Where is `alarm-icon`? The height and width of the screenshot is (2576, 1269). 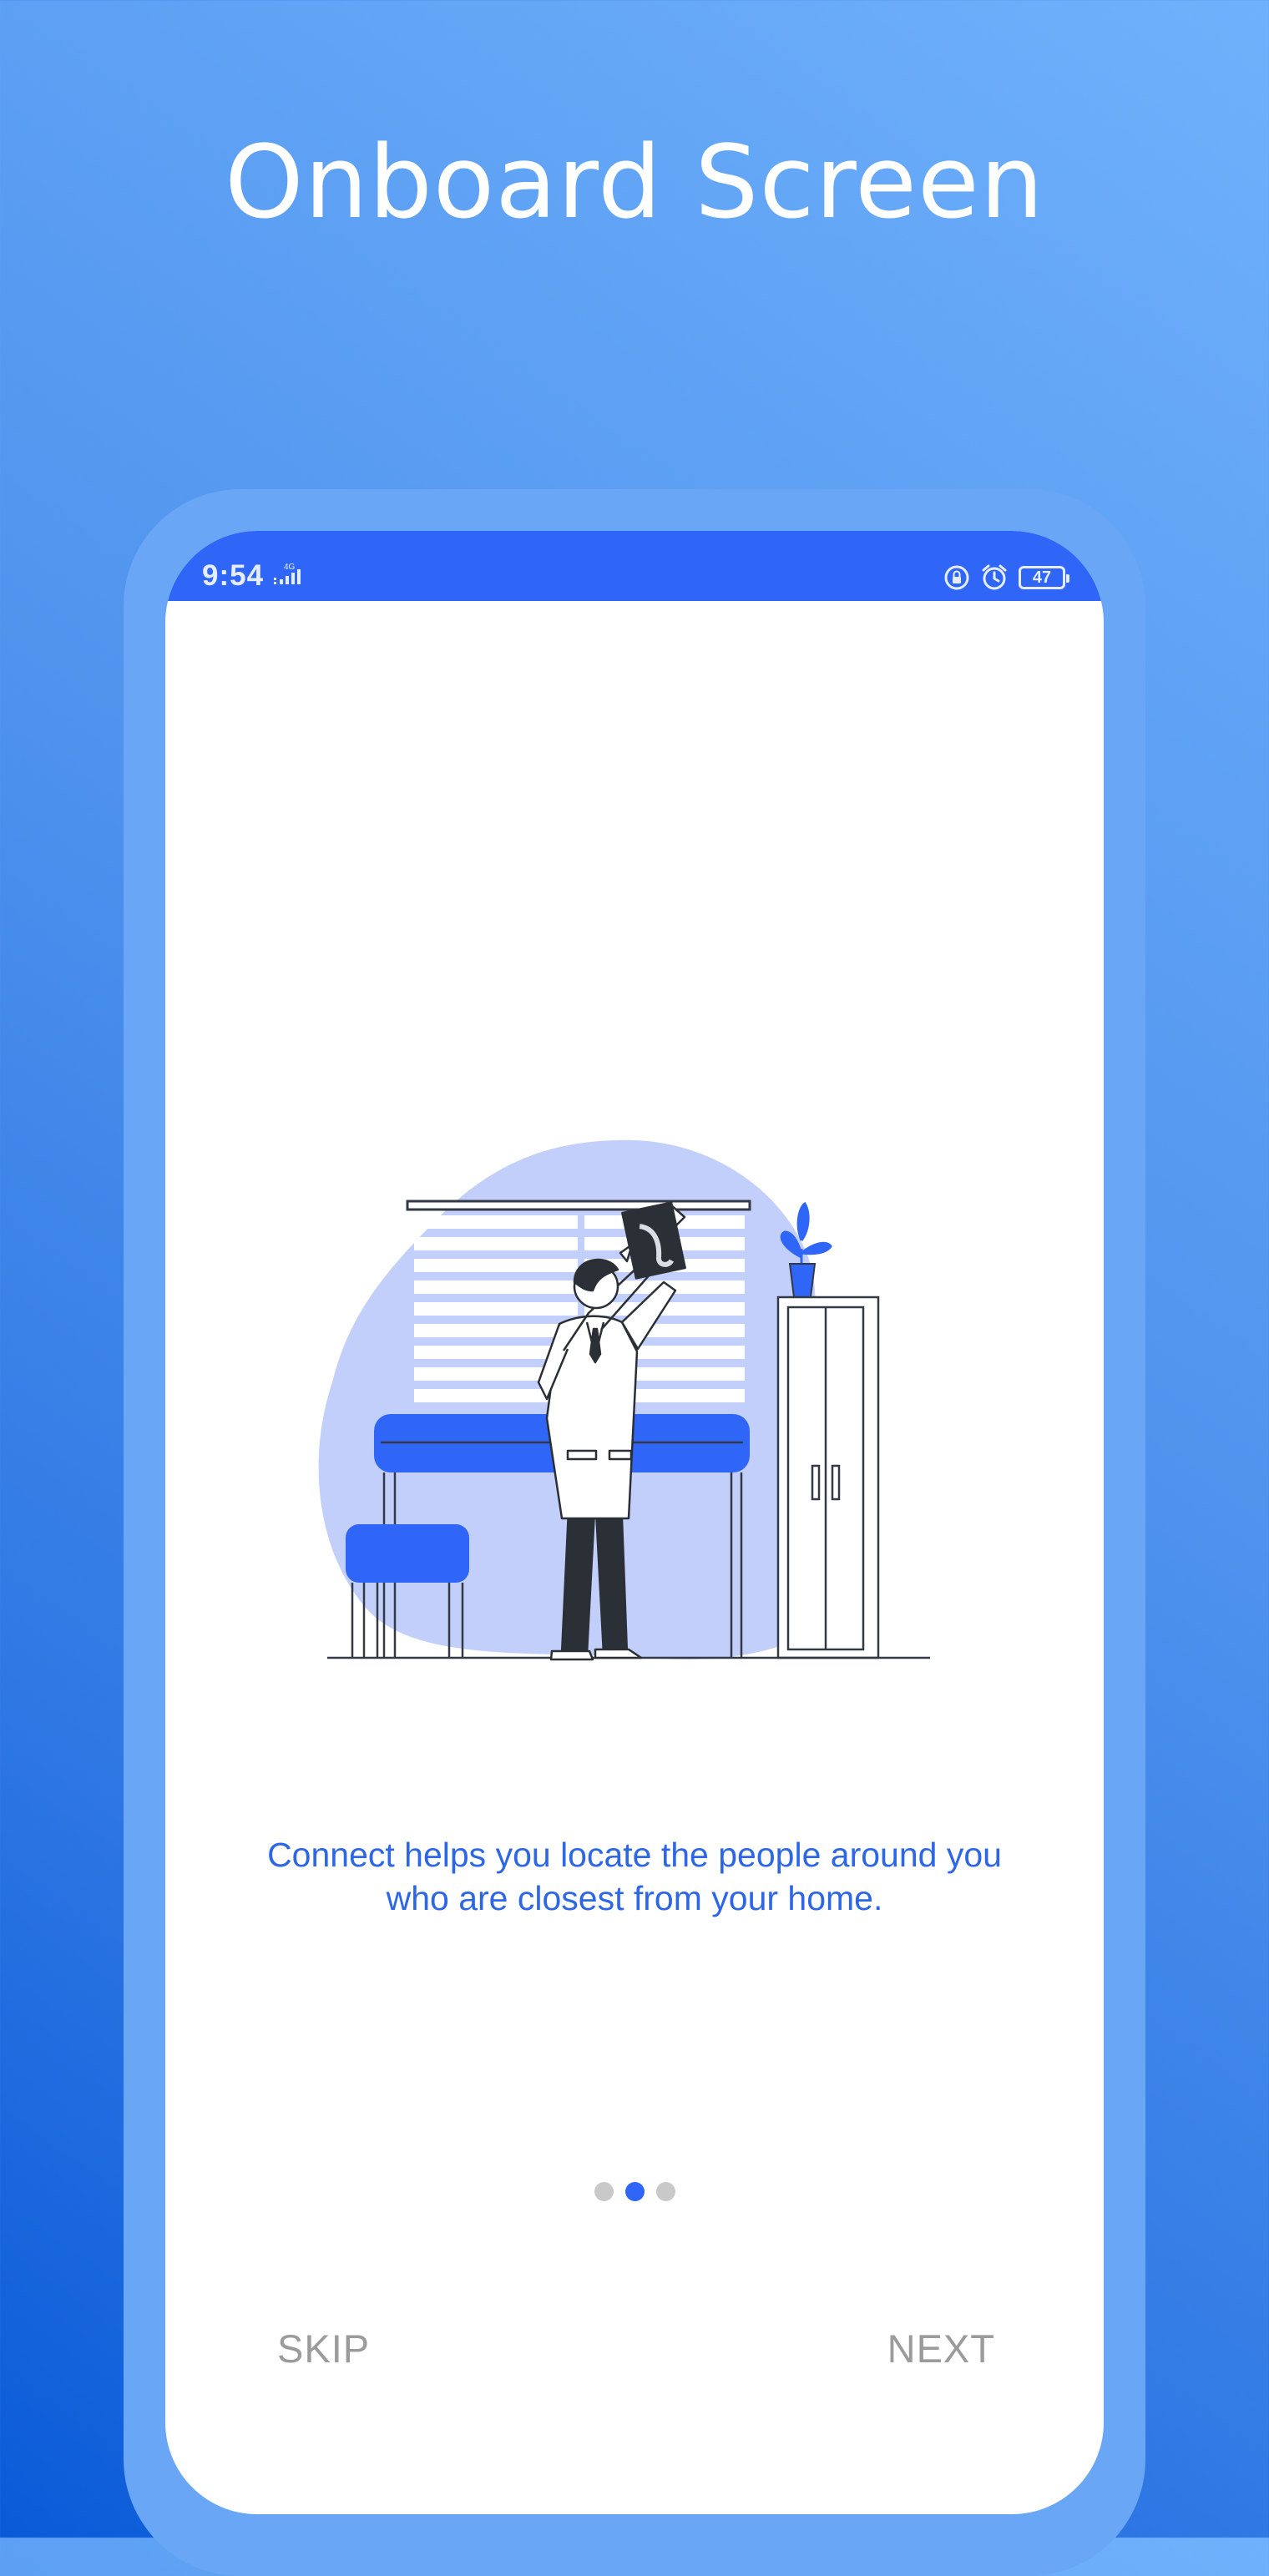
alarm-icon is located at coordinates (994, 577).